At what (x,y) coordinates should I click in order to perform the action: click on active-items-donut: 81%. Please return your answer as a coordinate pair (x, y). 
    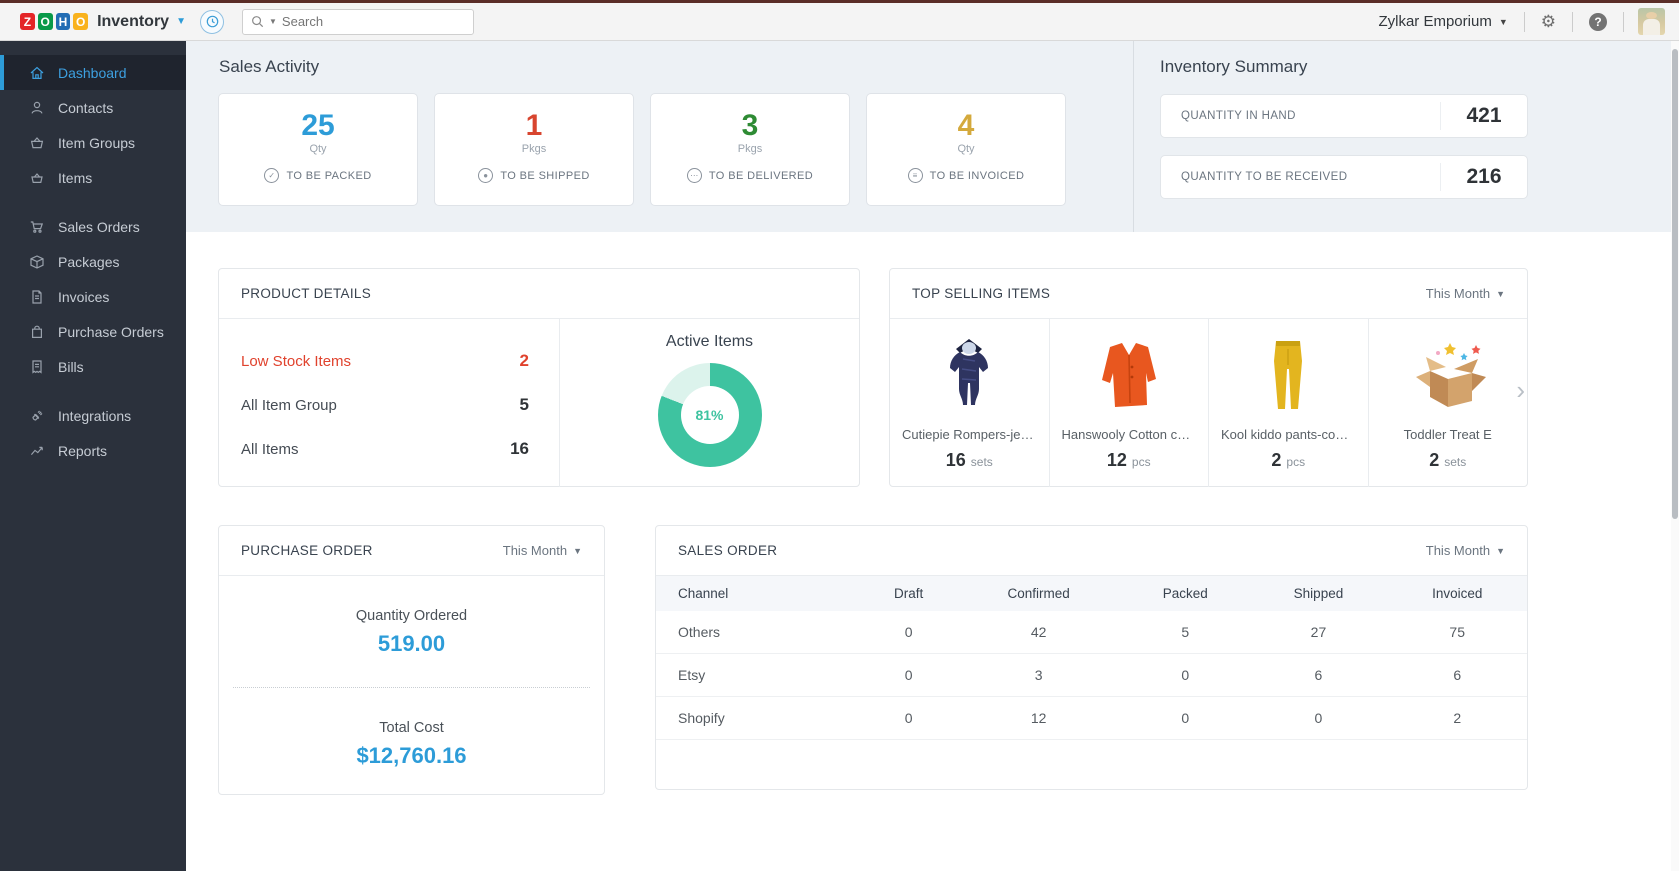
    Looking at the image, I should click on (709, 415).